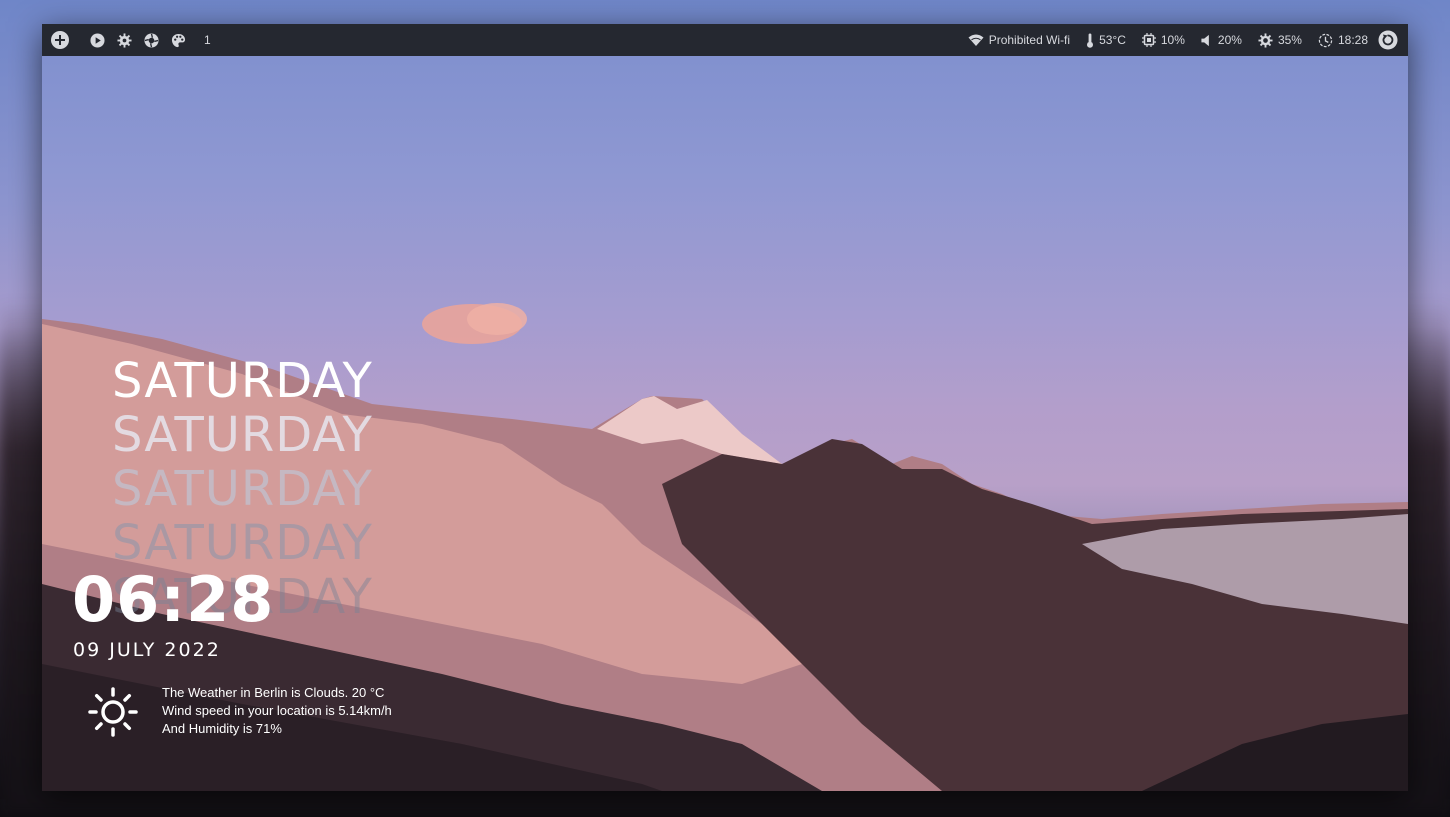 The width and height of the screenshot is (1450, 817). What do you see at coordinates (1265, 40) in the screenshot?
I see `brightness-icon` at bounding box center [1265, 40].